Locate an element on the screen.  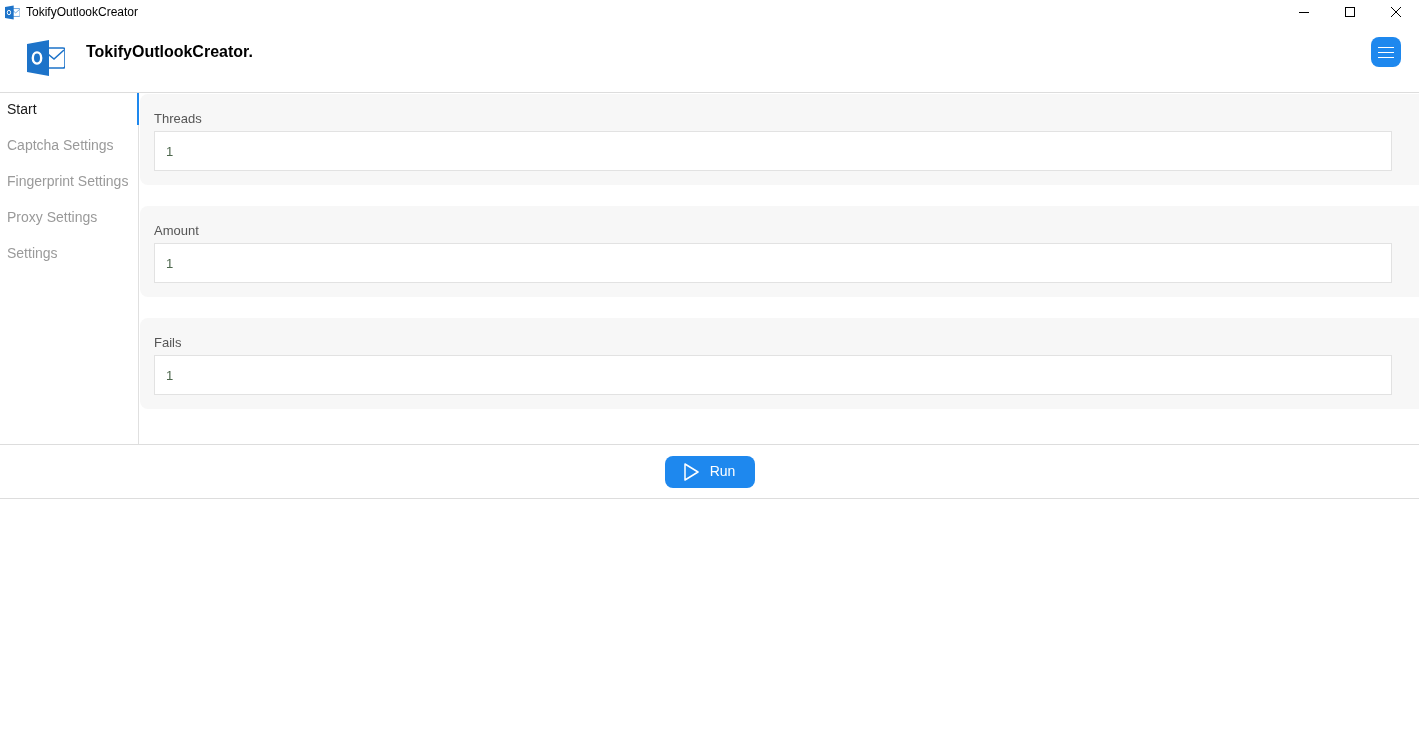
close-icon is located at coordinates (1396, 12).